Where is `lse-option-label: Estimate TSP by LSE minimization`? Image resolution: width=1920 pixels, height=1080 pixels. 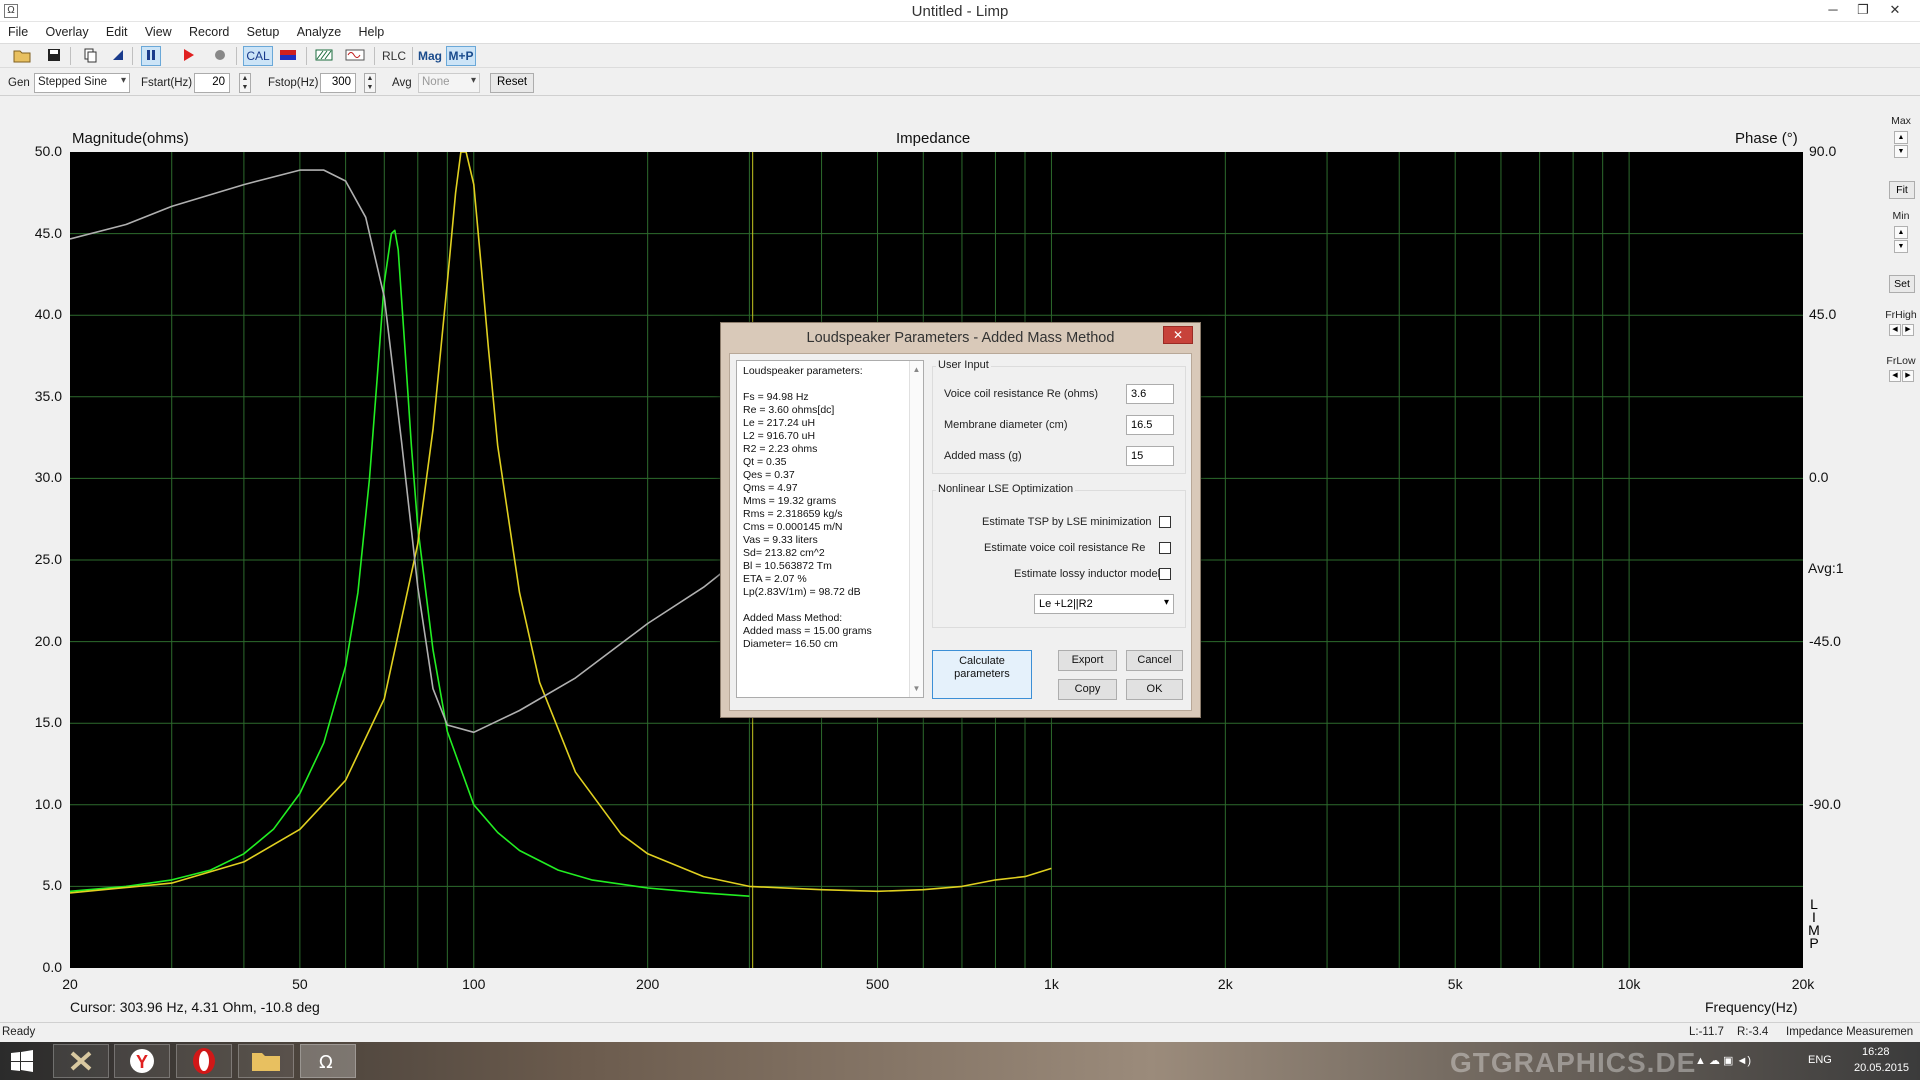
lse-option-label: Estimate TSP by LSE minimization is located at coordinates (1067, 522).